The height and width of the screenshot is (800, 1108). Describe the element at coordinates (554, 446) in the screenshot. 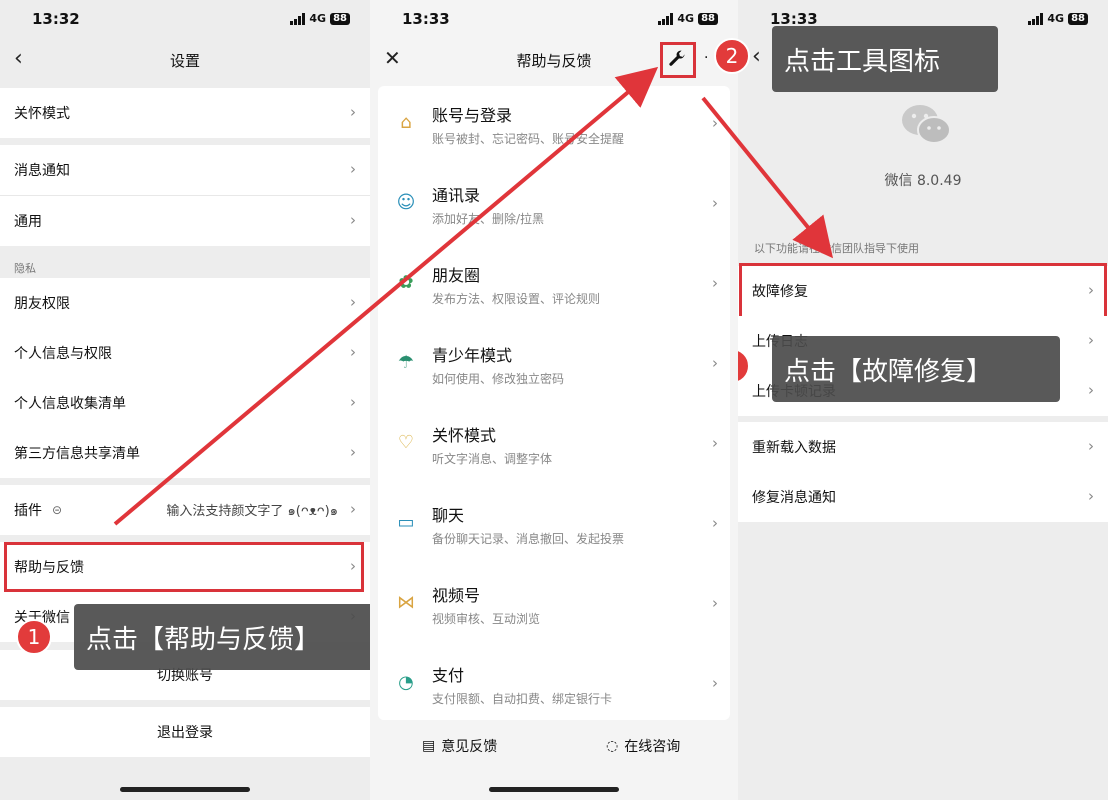

I see `help-item: ♡ 关怀模式 听文字消息、调整字体 ›` at that location.